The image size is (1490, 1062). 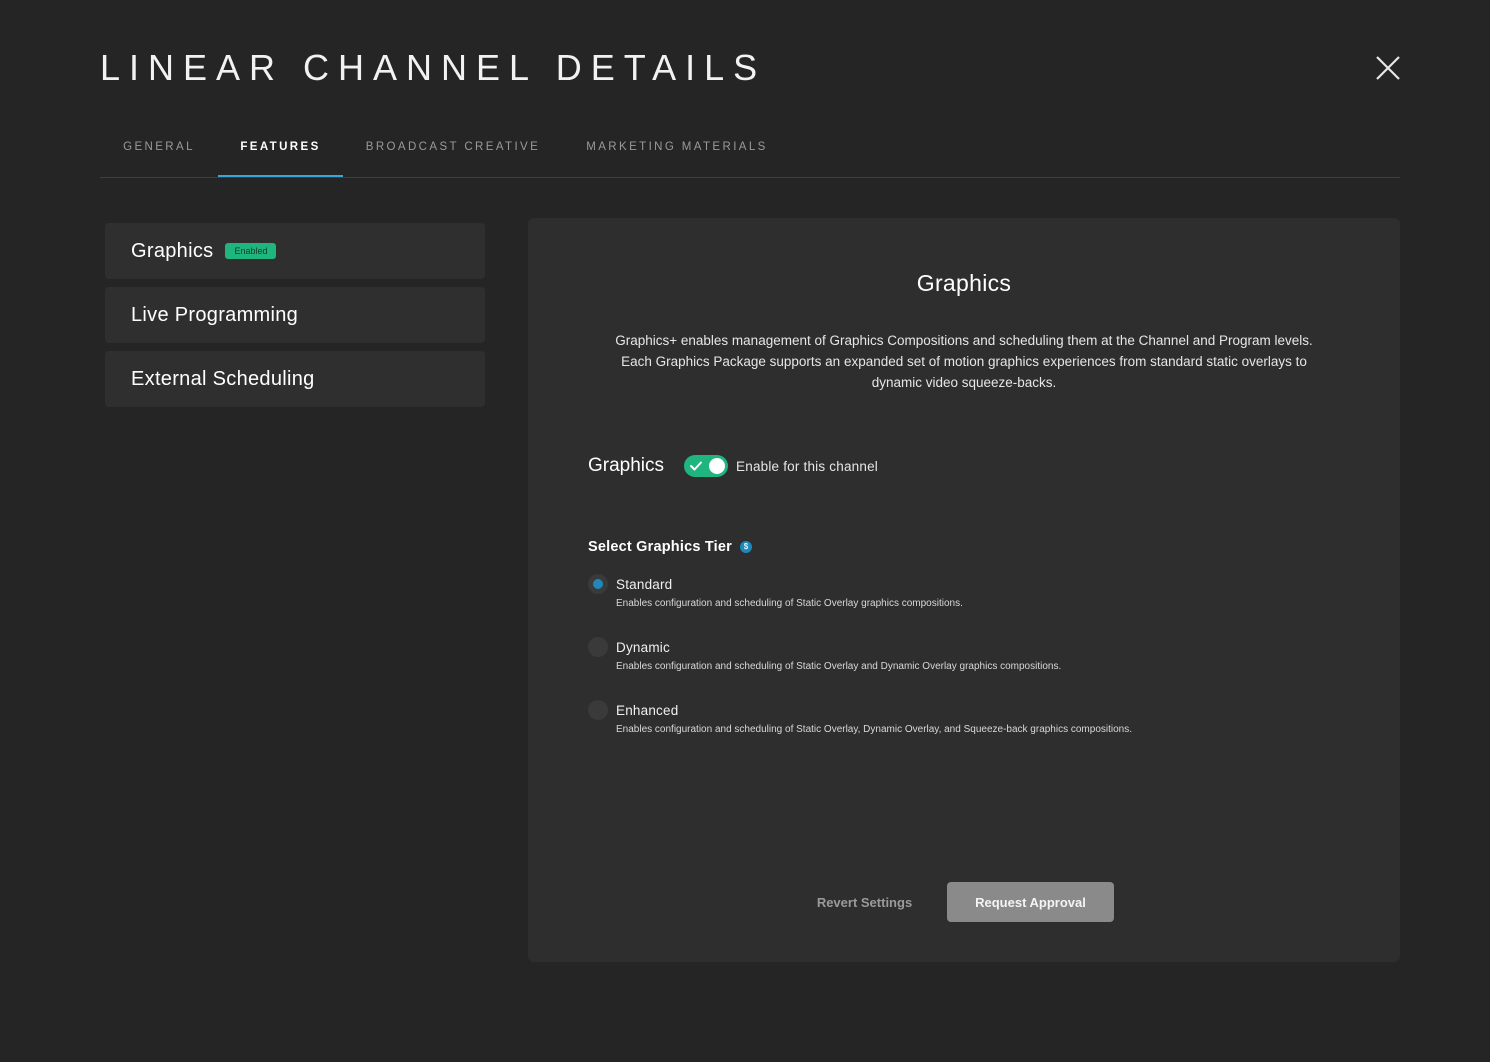 What do you see at coordinates (647, 710) in the screenshot?
I see `option-label: Enhanced` at bounding box center [647, 710].